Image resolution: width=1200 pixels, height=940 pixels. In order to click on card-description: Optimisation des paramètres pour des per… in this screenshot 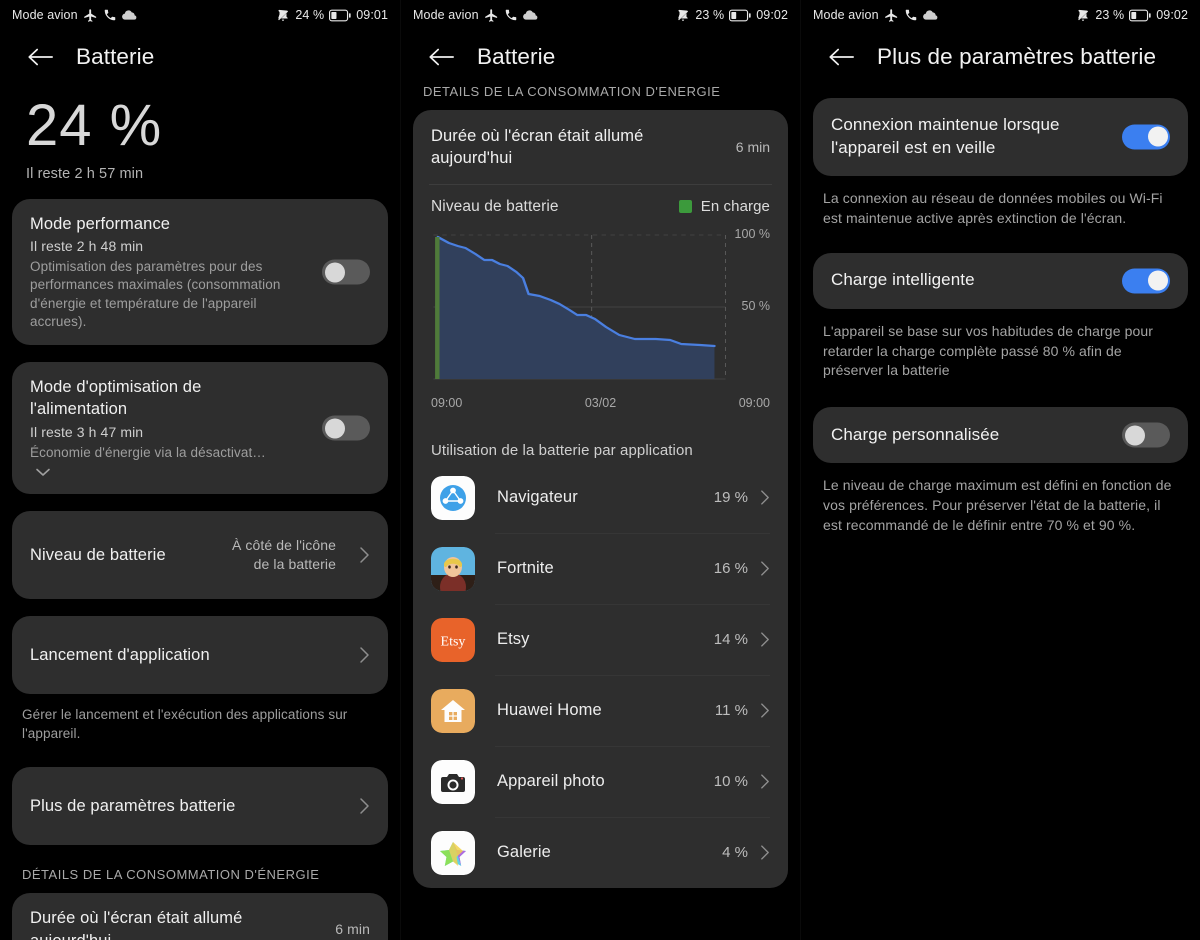, I will do `click(155, 294)`.